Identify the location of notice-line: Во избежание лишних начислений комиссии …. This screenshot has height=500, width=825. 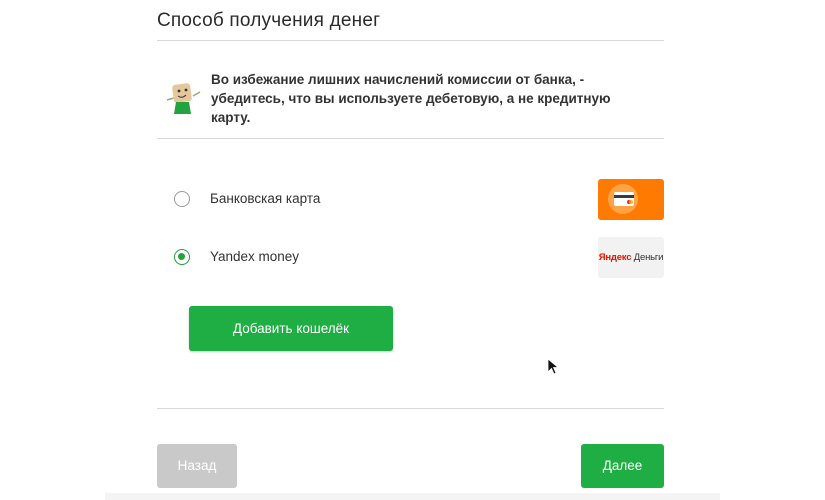
(398, 79).